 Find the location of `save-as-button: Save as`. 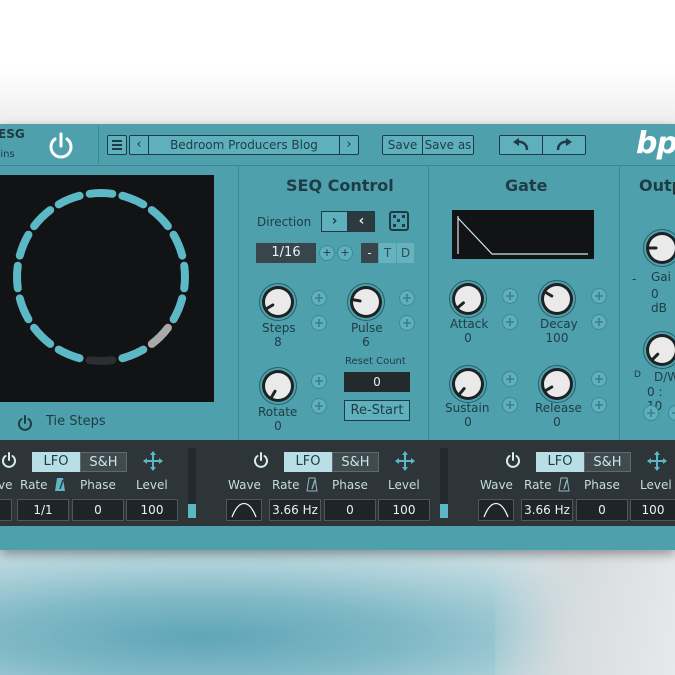

save-as-button: Save as is located at coordinates (448, 145).